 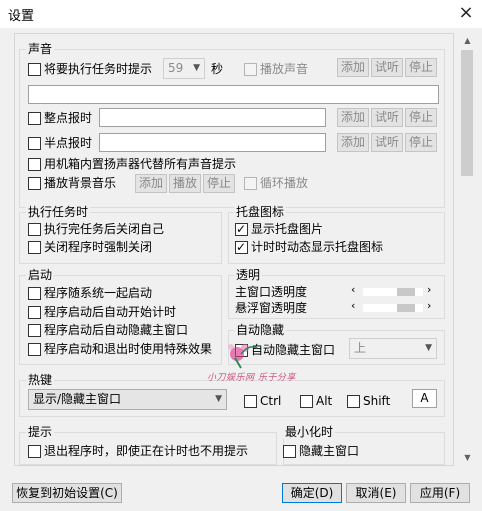 I want to click on startup-group-title: 启动, so click(x=40, y=275).